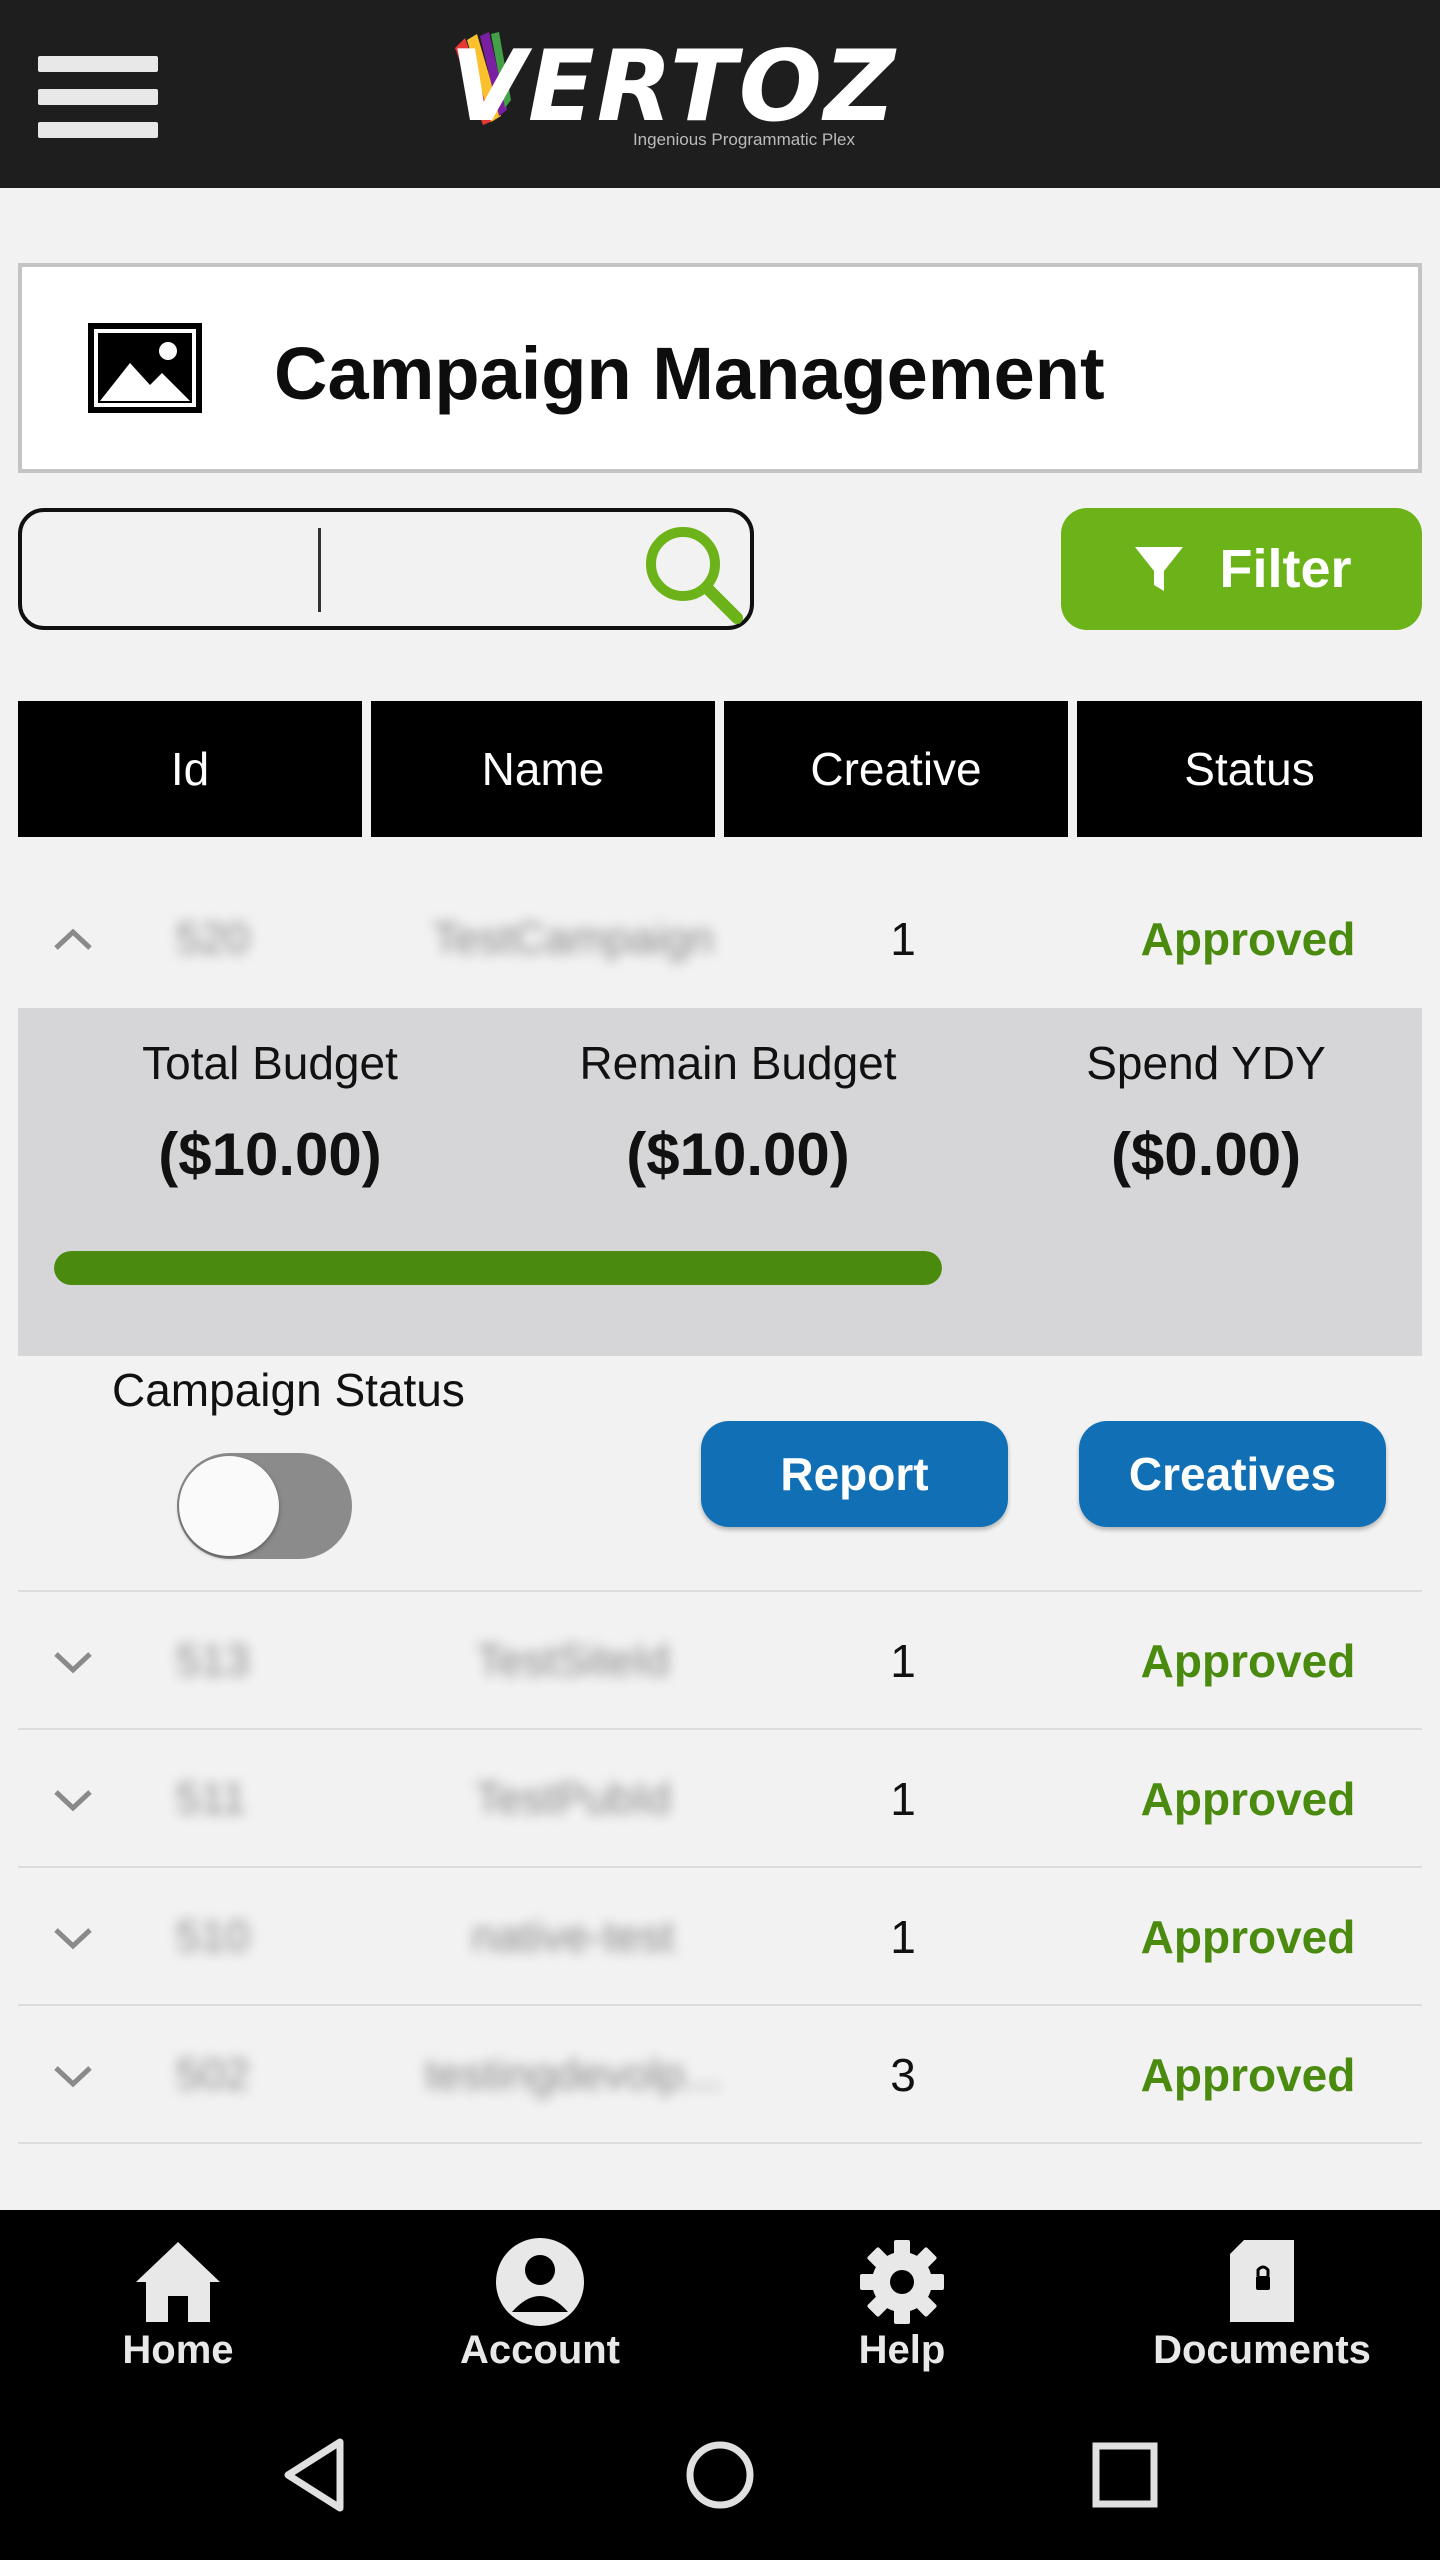 This screenshot has height=2560, width=1440. What do you see at coordinates (315, 2475) in the screenshot?
I see `back-icon` at bounding box center [315, 2475].